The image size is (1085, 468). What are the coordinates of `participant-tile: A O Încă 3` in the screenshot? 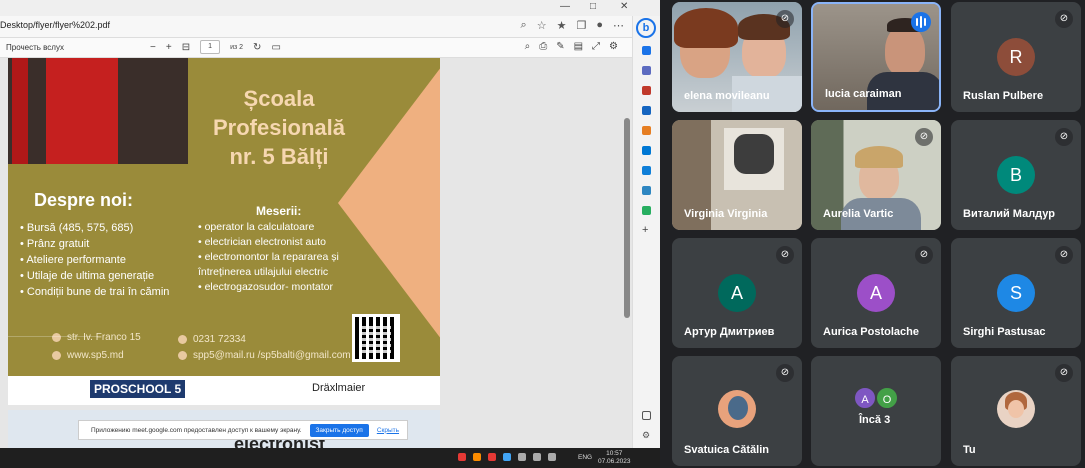 It's located at (876, 411).